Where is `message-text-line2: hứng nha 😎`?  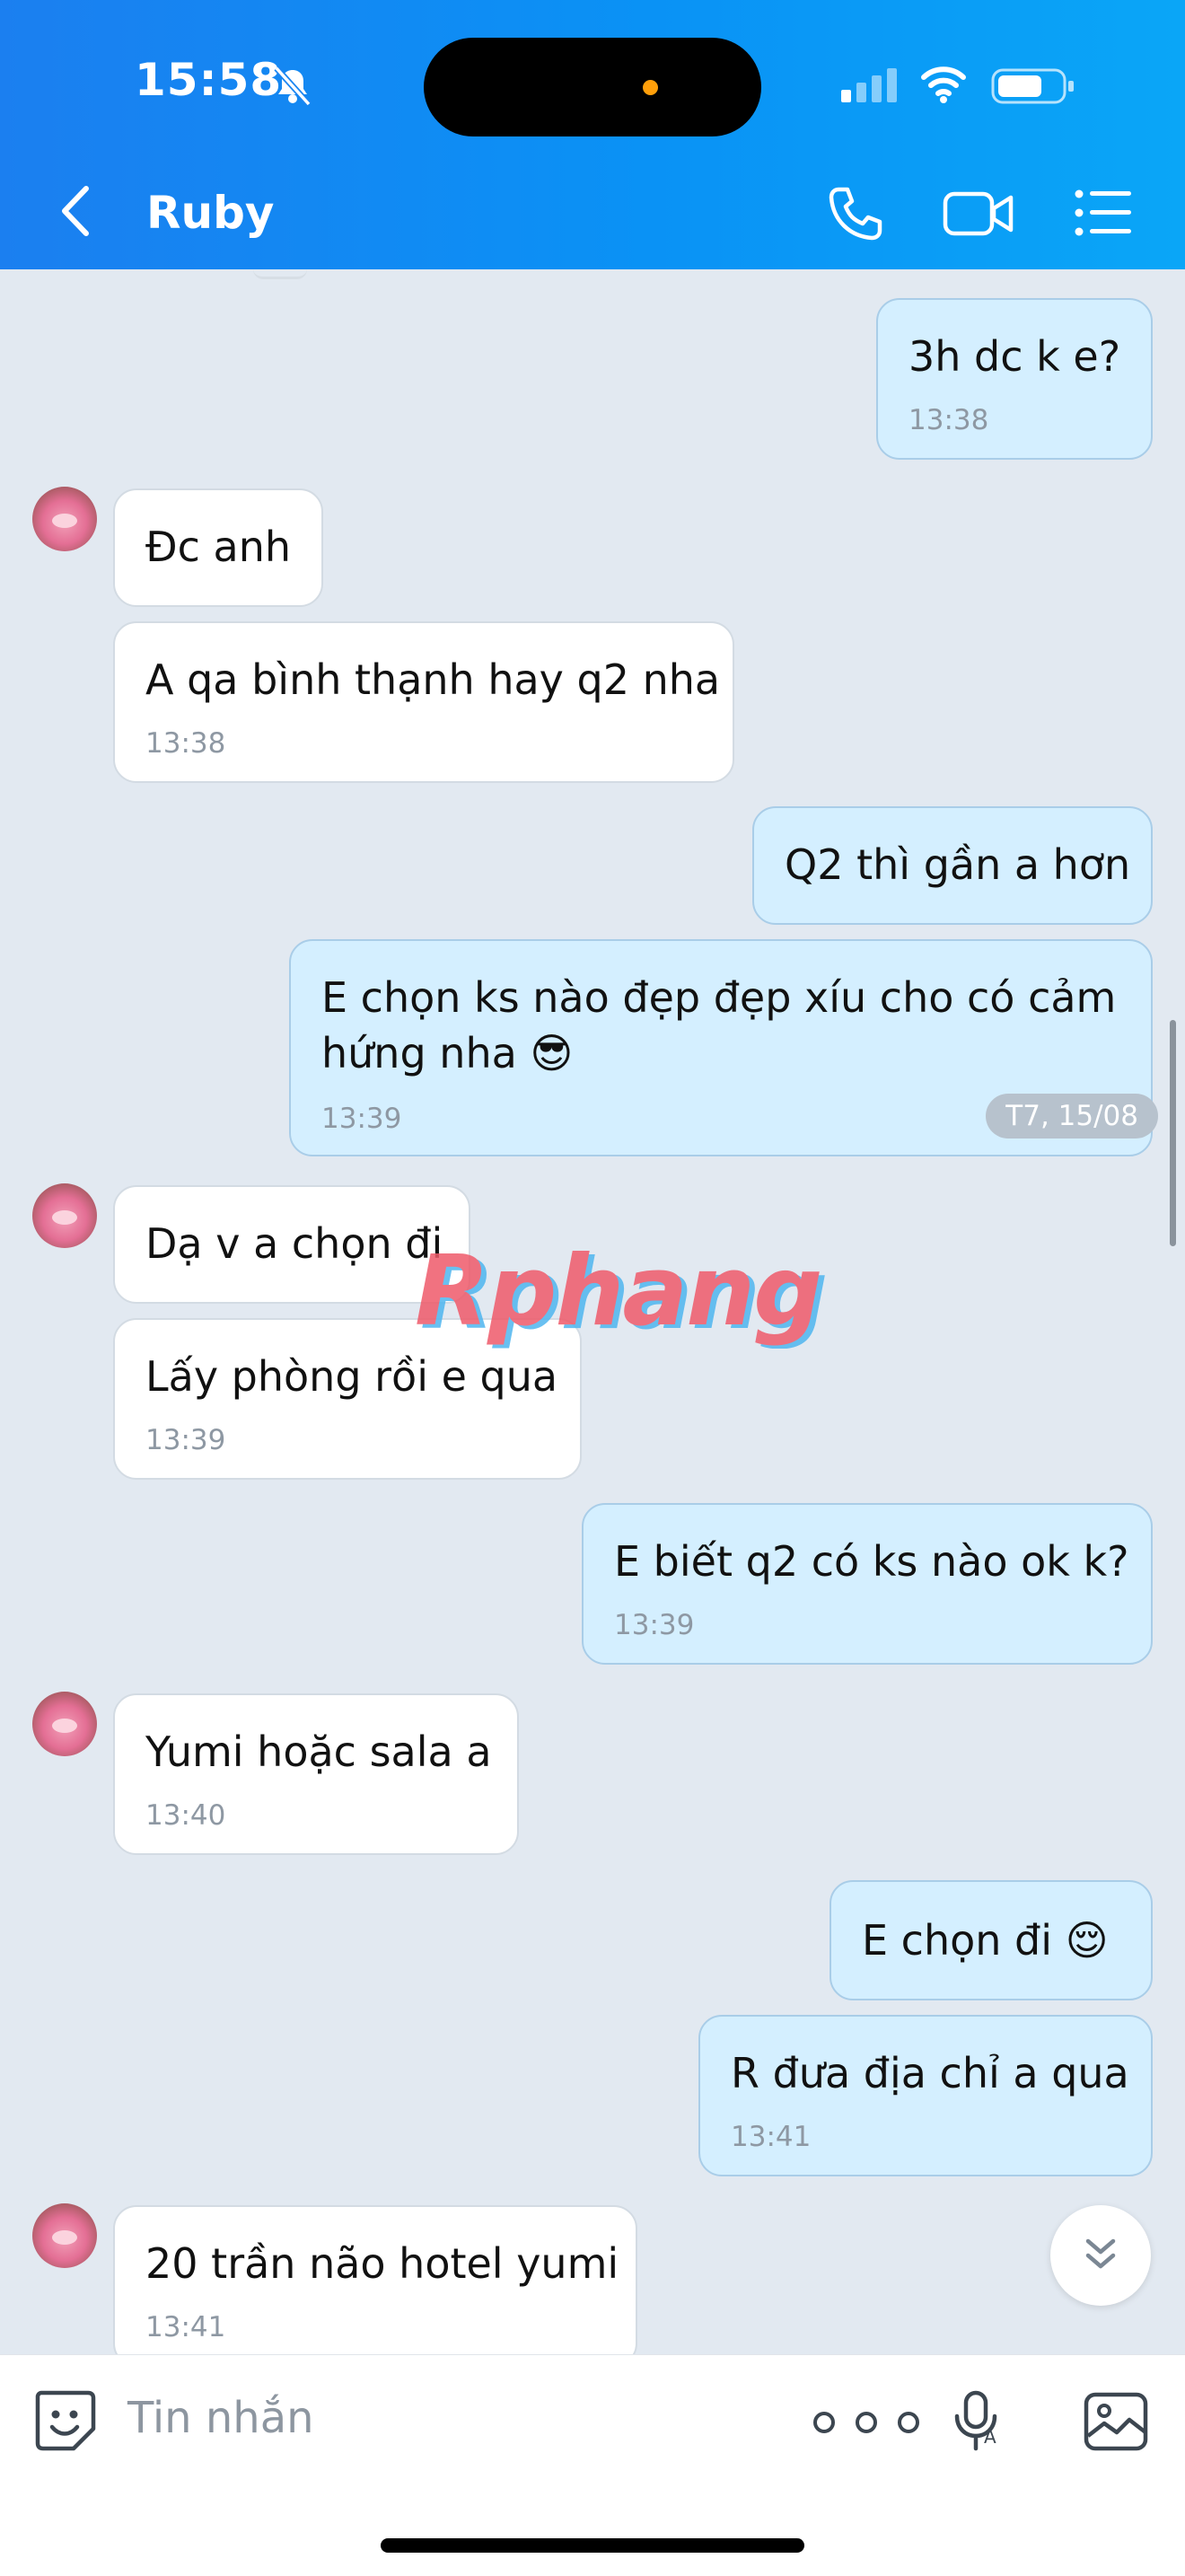
message-text-line2: hứng nha 😎 is located at coordinates (447, 1053).